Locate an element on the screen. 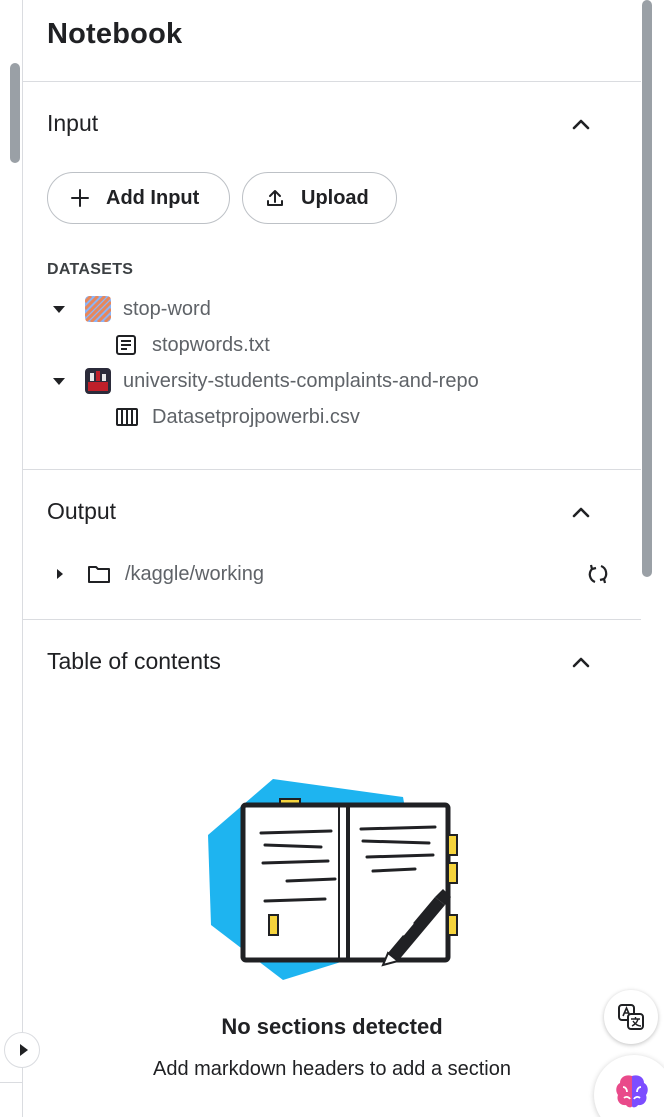 This screenshot has height=1117, width=664. dataset-name: stop-word is located at coordinates (167, 308).